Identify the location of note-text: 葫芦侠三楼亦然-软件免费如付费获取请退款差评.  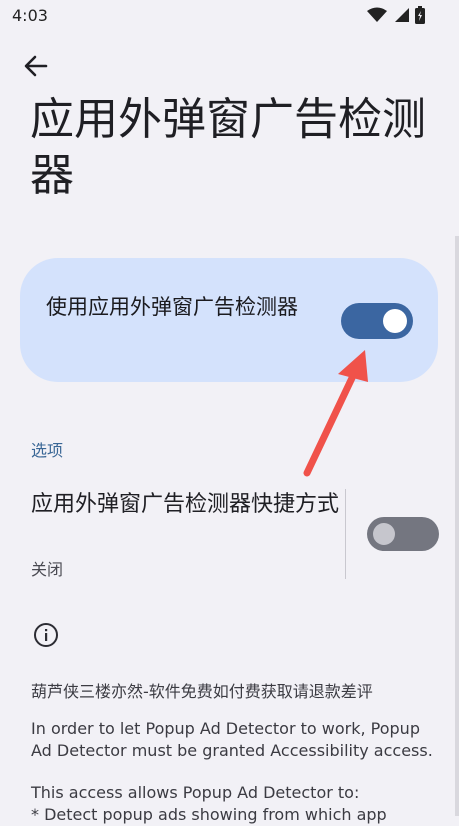
(202, 691).